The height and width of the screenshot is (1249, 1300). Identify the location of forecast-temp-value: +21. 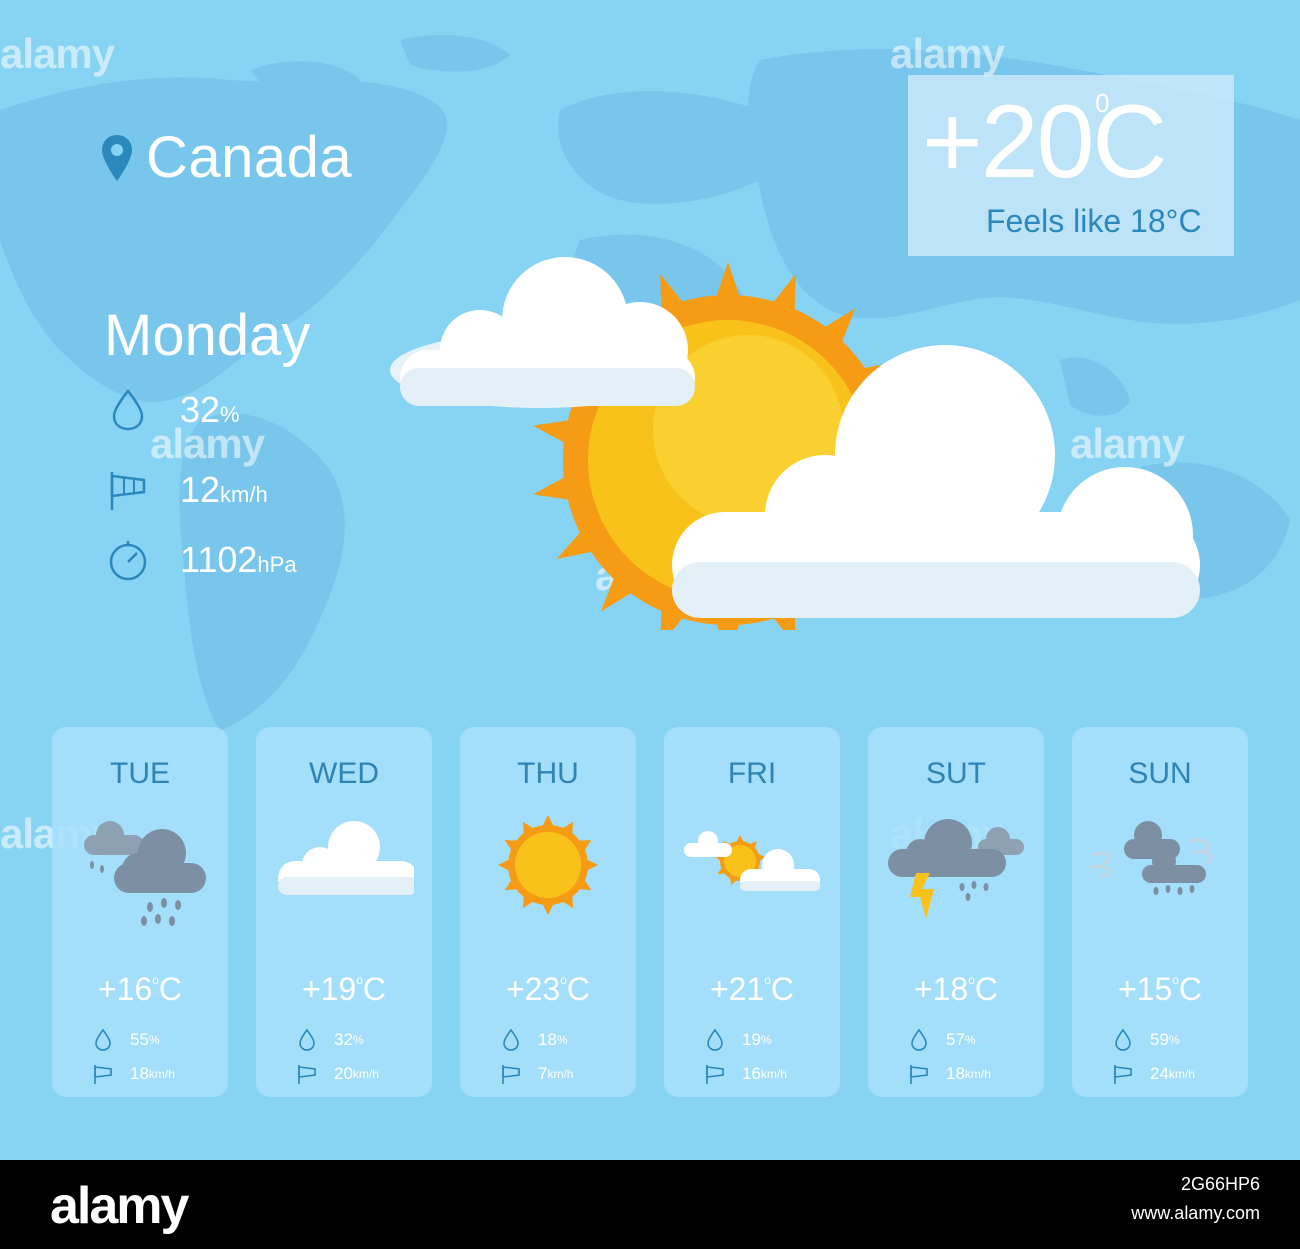
(737, 989).